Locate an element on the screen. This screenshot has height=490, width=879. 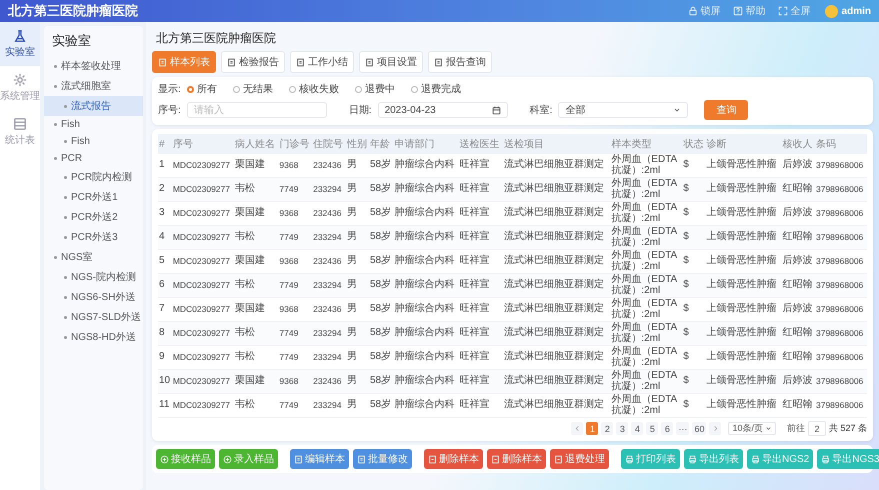
next-page-icon is located at coordinates (715, 428).